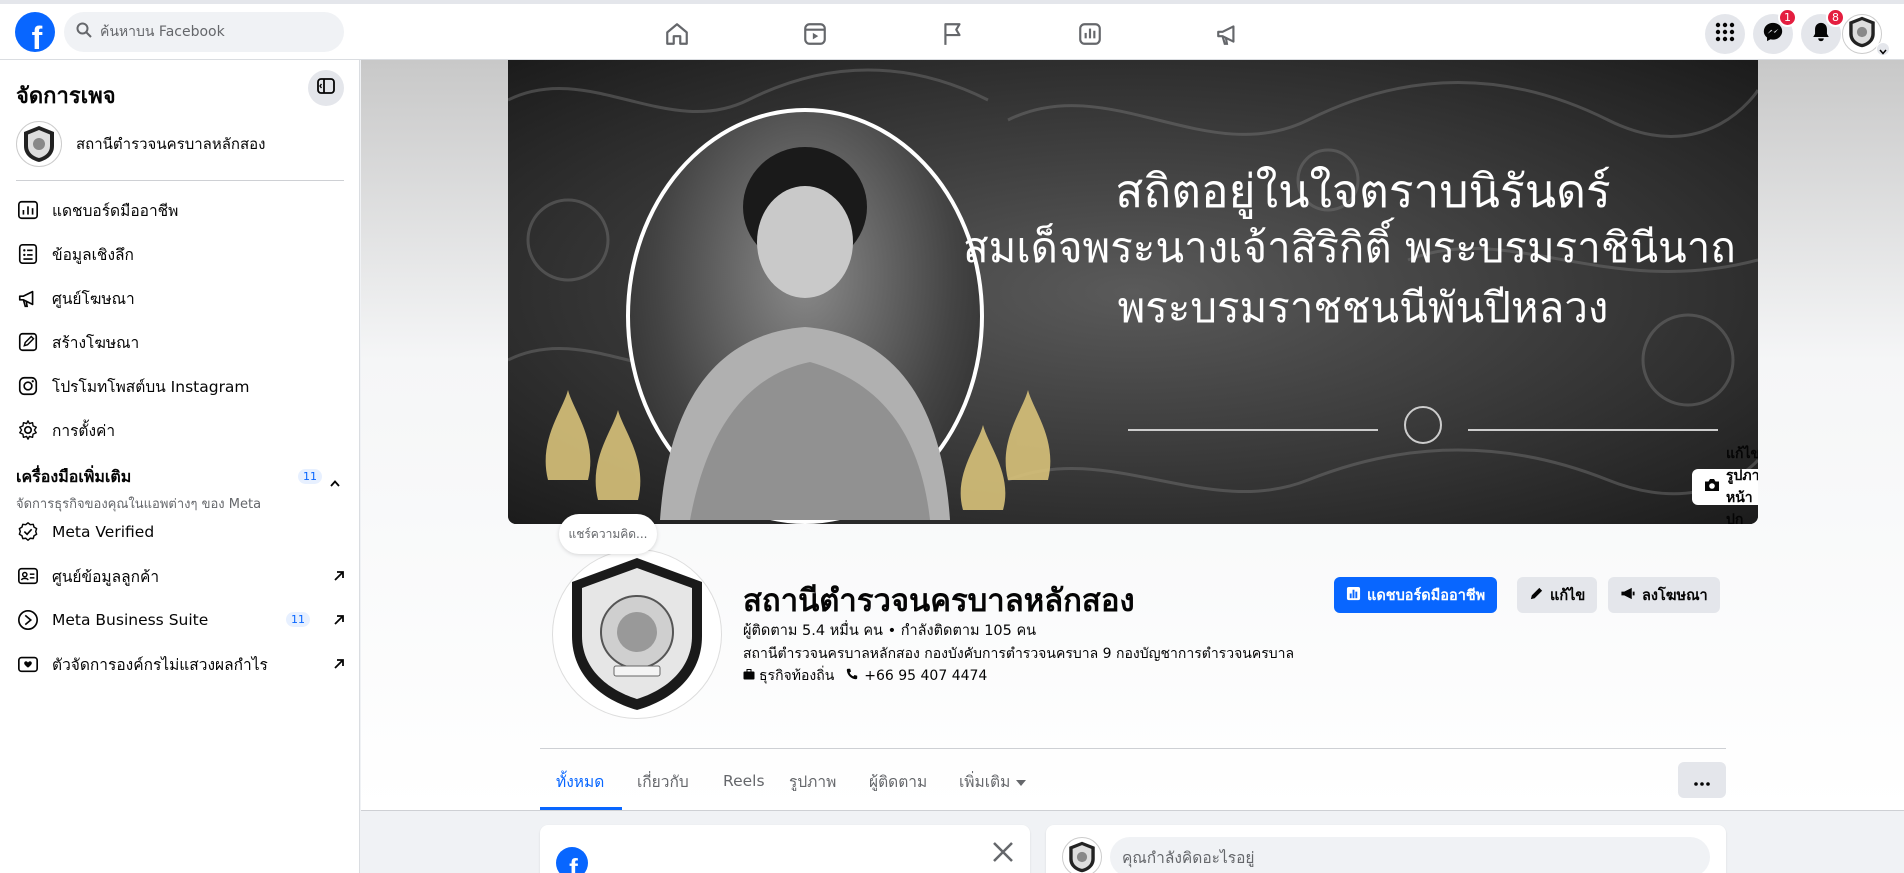 This screenshot has height=873, width=1904. Describe the element at coordinates (28, 620) in the screenshot. I see `business-suite-icon` at that location.